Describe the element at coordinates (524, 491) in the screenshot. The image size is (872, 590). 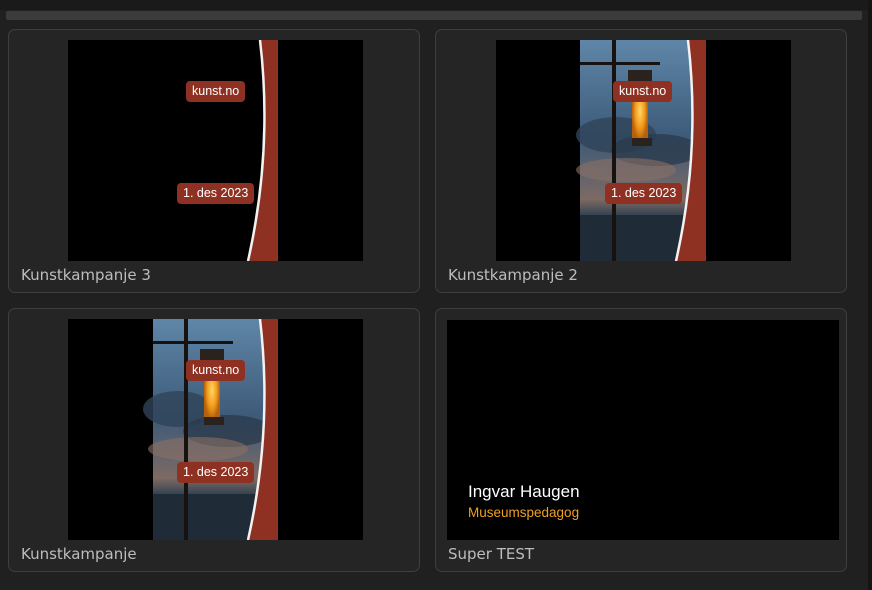
I see `lower-third-name: Ingvar Haugen` at that location.